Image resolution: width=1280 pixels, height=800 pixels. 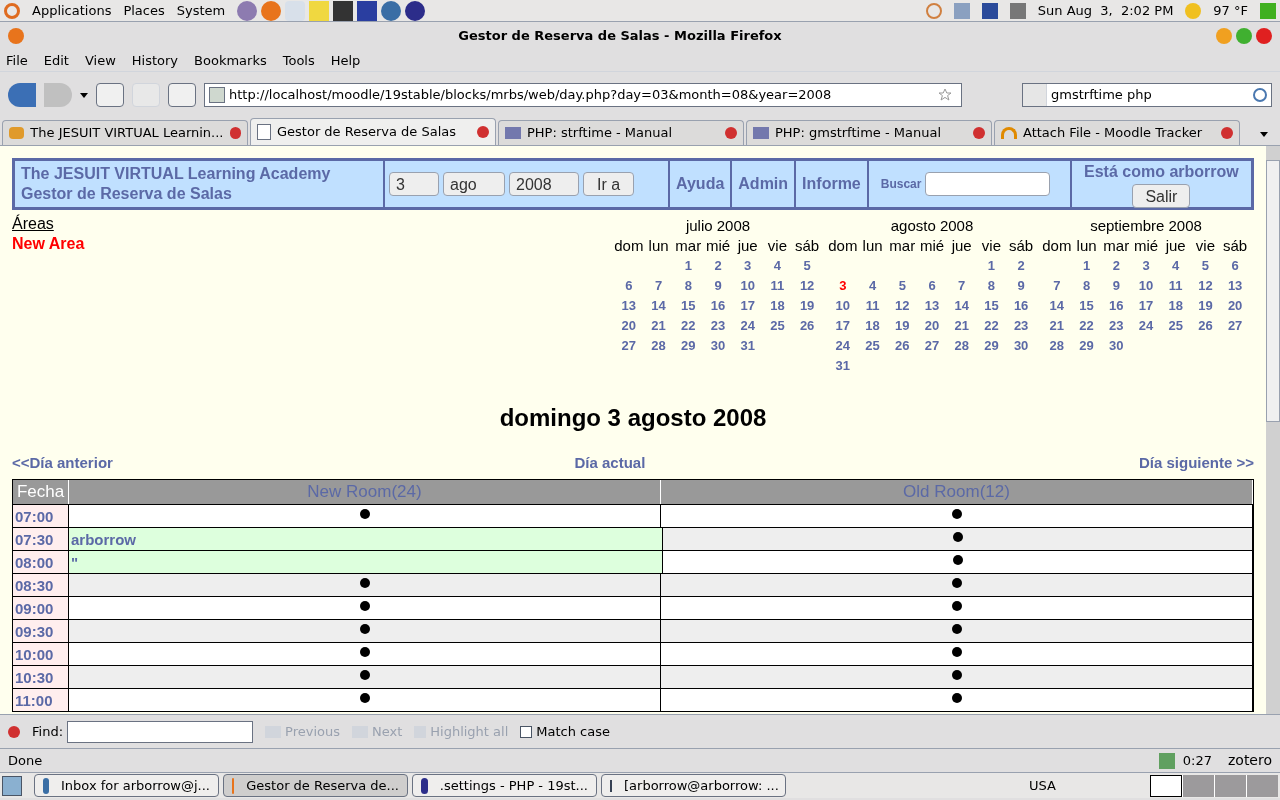 What do you see at coordinates (230, 60) in the screenshot?
I see `menu-item: Bookmarks` at bounding box center [230, 60].